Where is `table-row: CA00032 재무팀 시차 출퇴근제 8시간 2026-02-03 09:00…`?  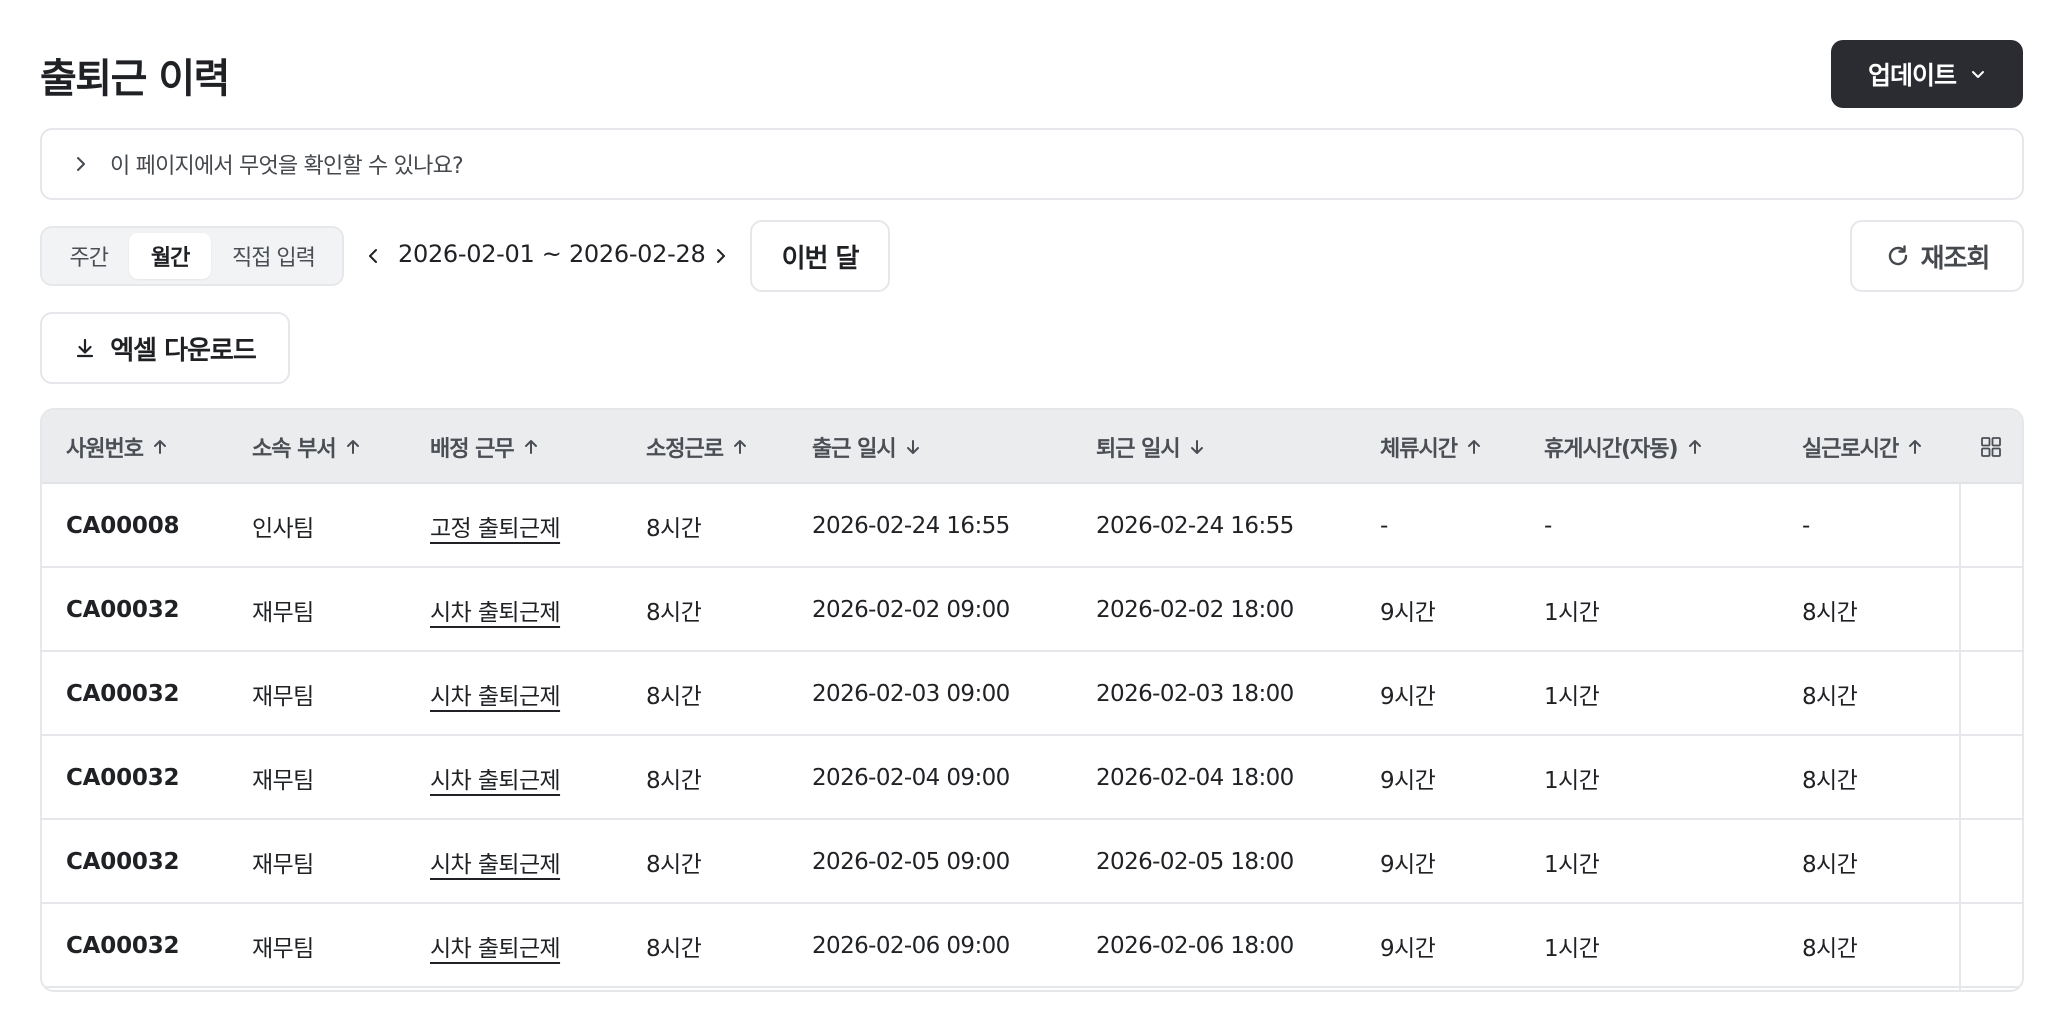 table-row: CA00032 재무팀 시차 출퇴근제 8시간 2026-02-03 09:00… is located at coordinates (1032, 694).